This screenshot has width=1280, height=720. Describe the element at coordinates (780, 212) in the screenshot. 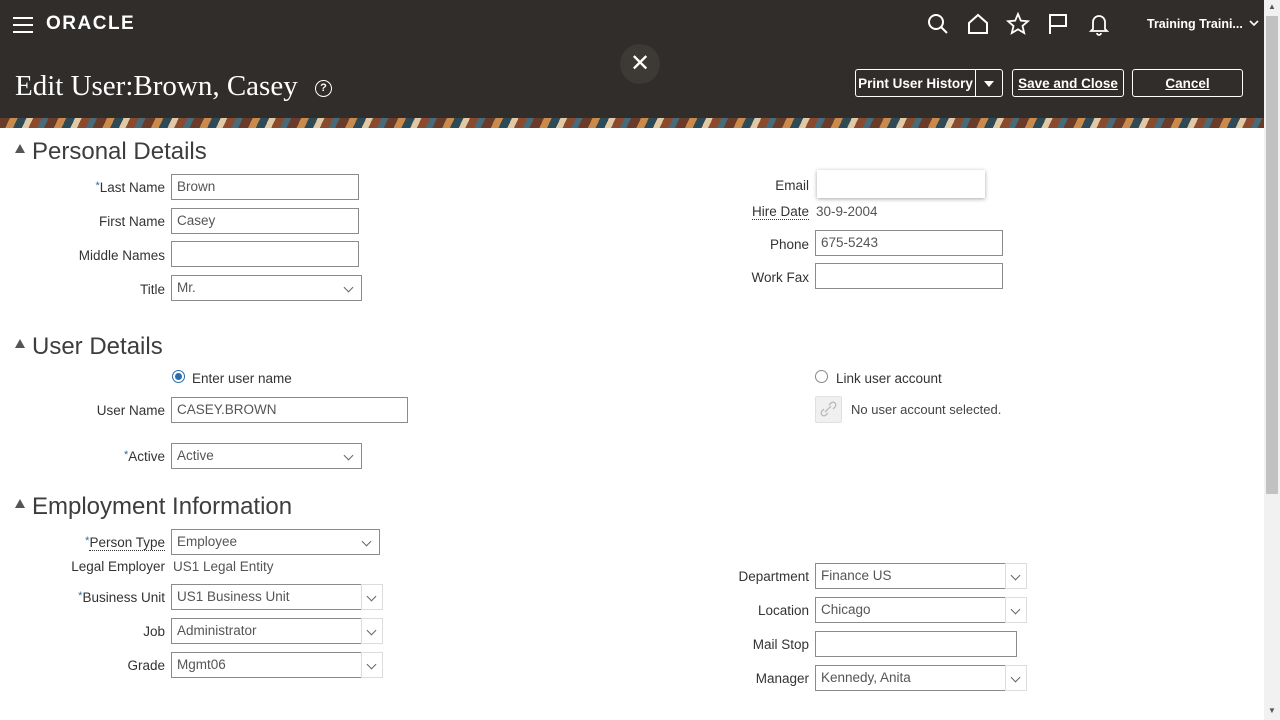

I see `hire-date-label: Hire Date` at that location.